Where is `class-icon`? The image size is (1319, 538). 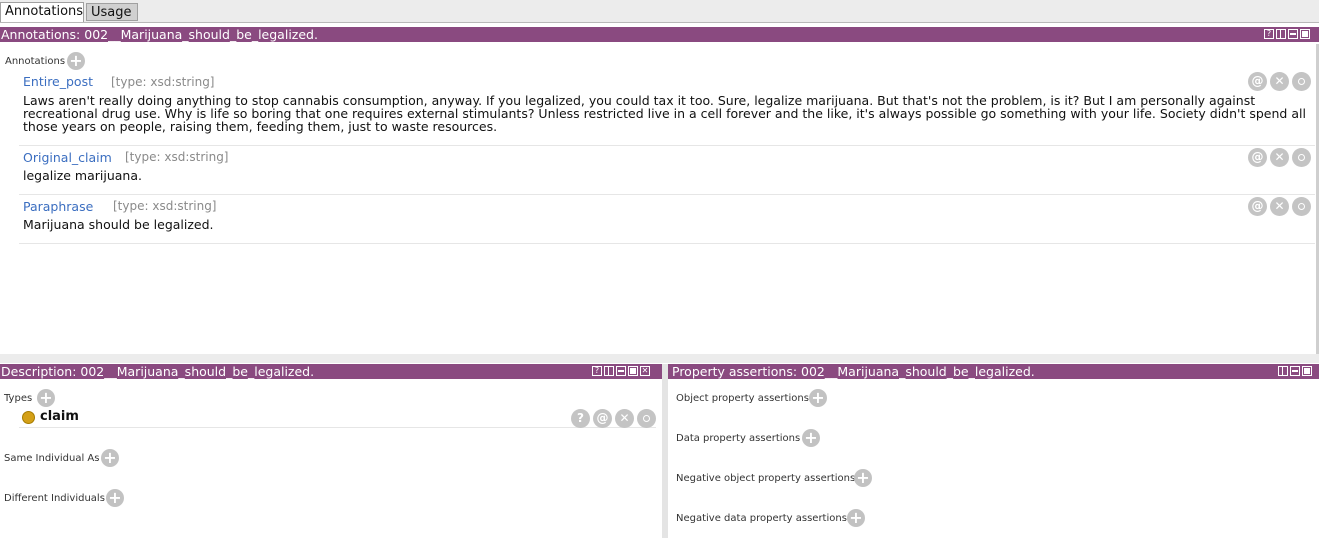 class-icon is located at coordinates (28, 417).